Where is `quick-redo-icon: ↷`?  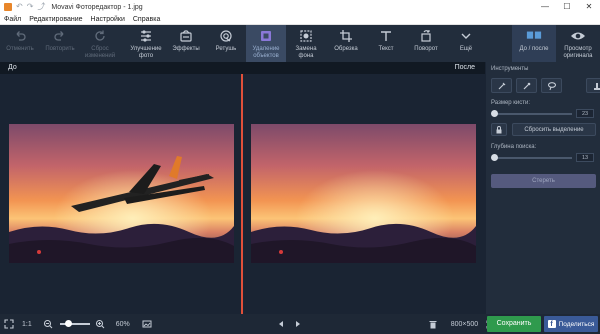 quick-redo-icon: ↷ is located at coordinates (30, 7).